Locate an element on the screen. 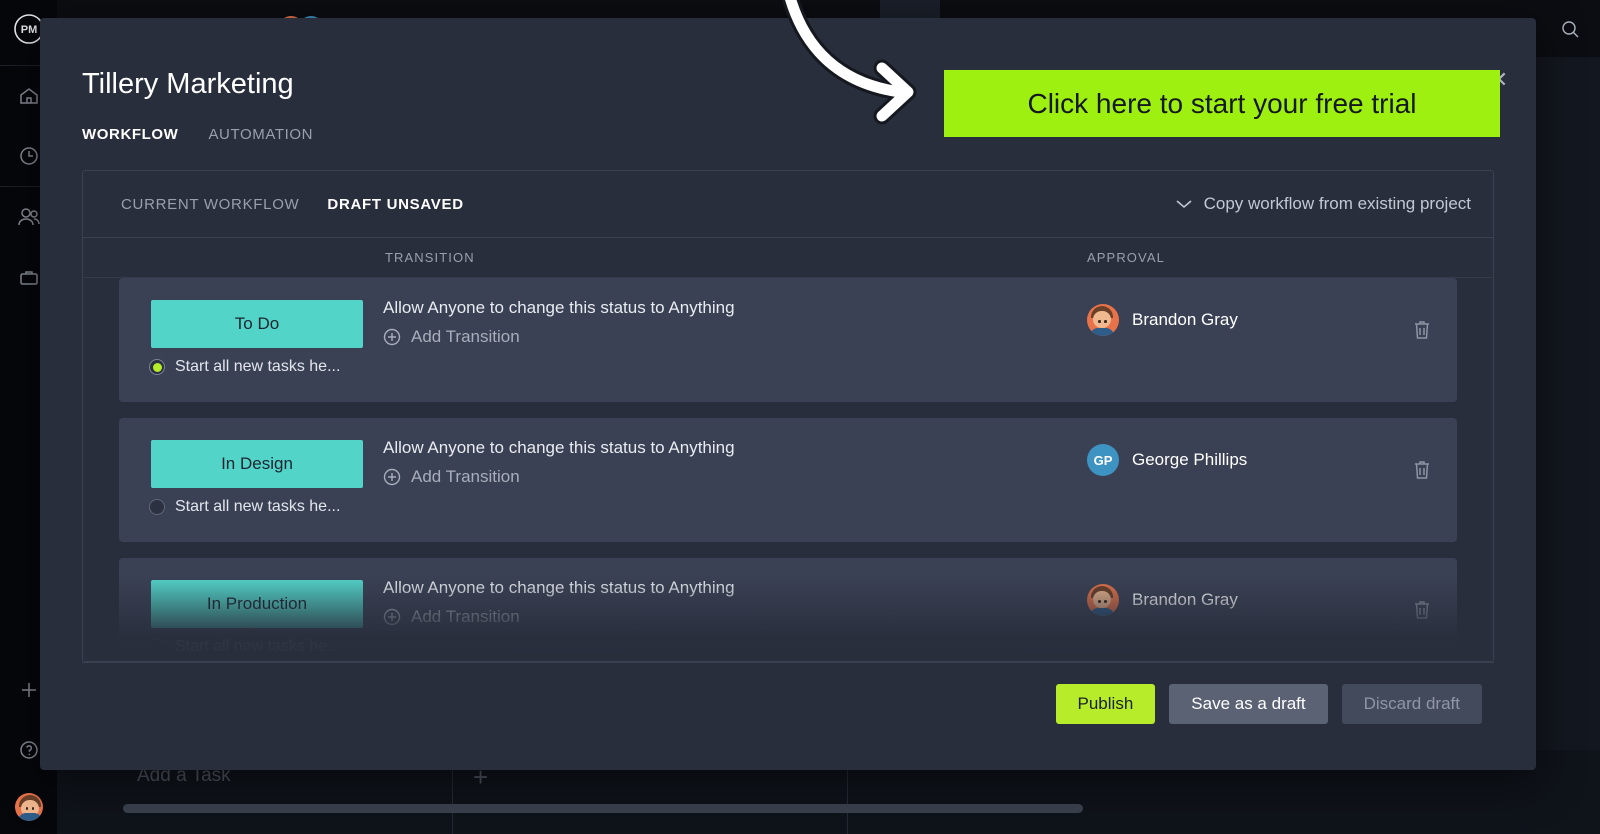  avatar is located at coordinates (28, 807).